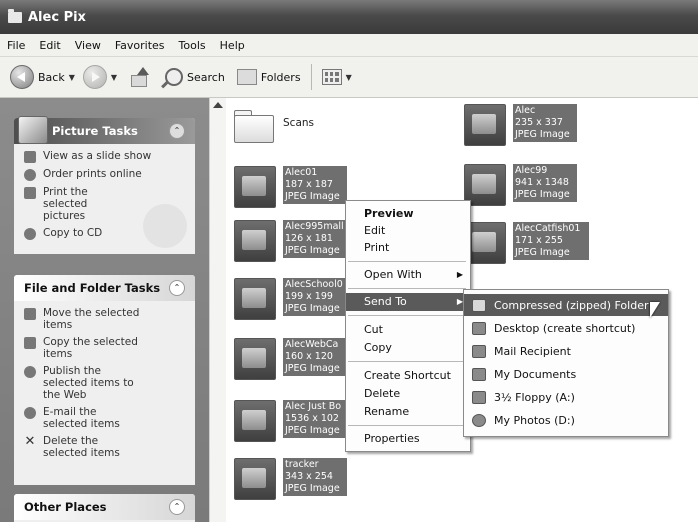 The width and height of the screenshot is (698, 522). I want to click on up-folder-icon, so click(139, 77).